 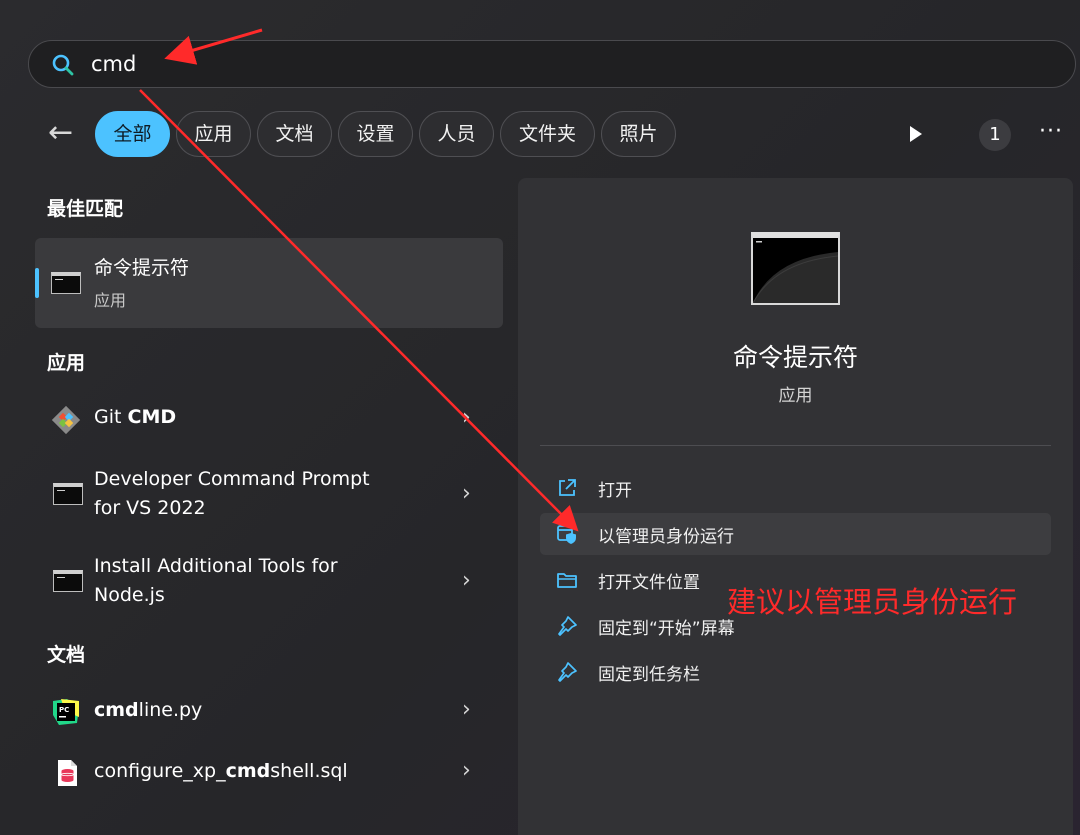 I want to click on developer-command-prompt-line2: for VS 2022, so click(x=150, y=508).